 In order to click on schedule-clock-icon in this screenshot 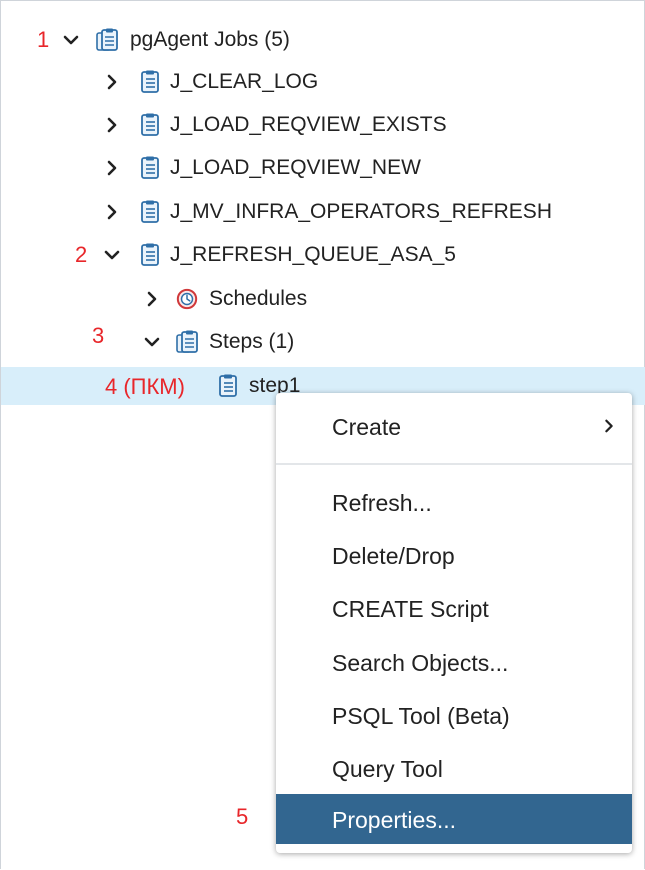, I will do `click(187, 299)`.